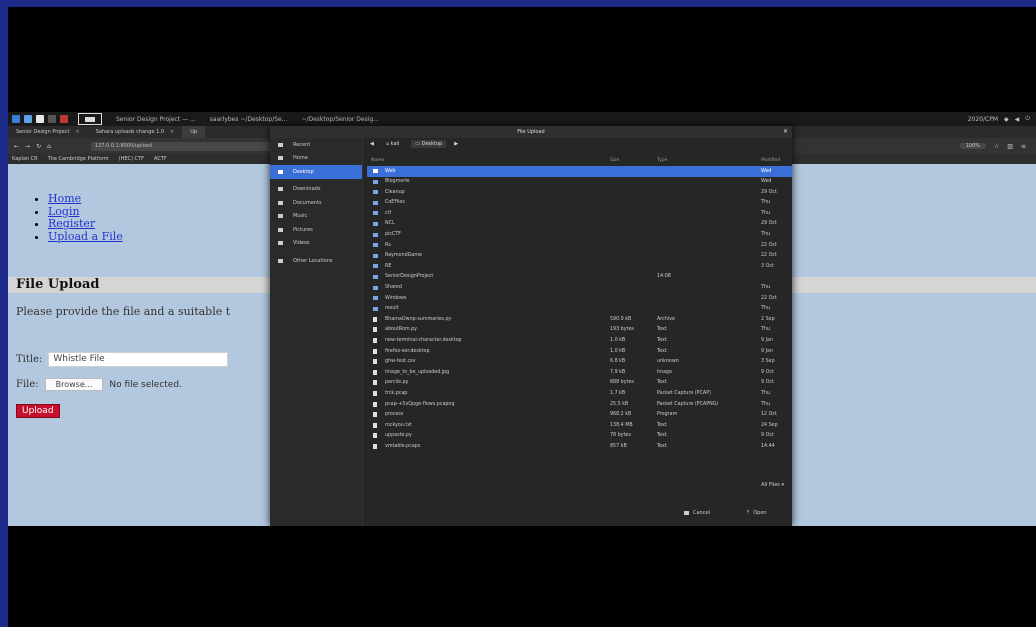 Image resolution: width=1036 pixels, height=627 pixels. What do you see at coordinates (579, 298) in the screenshot?
I see `folder-row: Windows 22 Oct` at bounding box center [579, 298].